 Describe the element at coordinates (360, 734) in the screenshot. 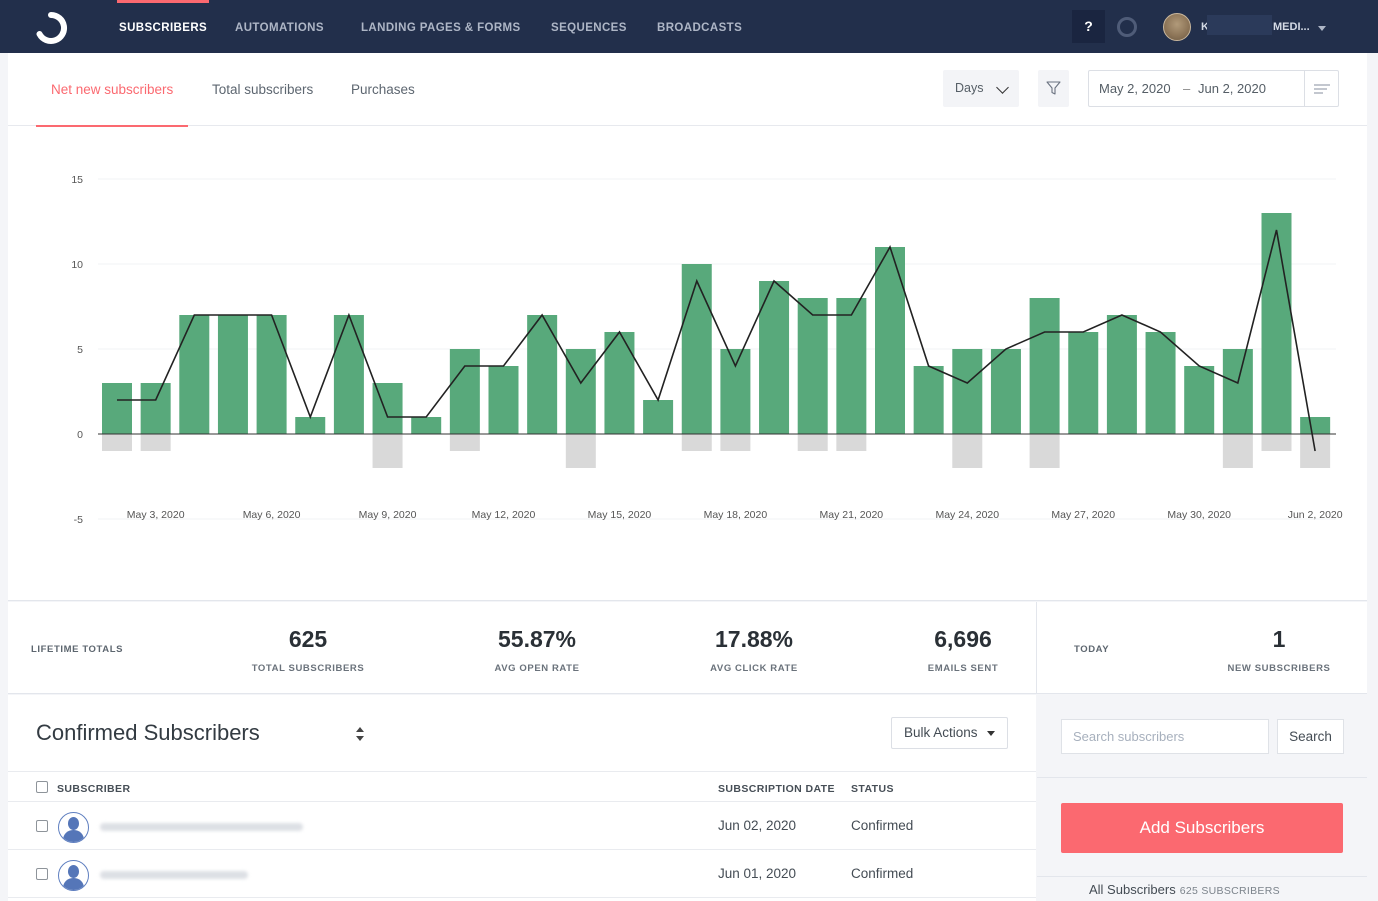

I see `sort-icon` at that location.